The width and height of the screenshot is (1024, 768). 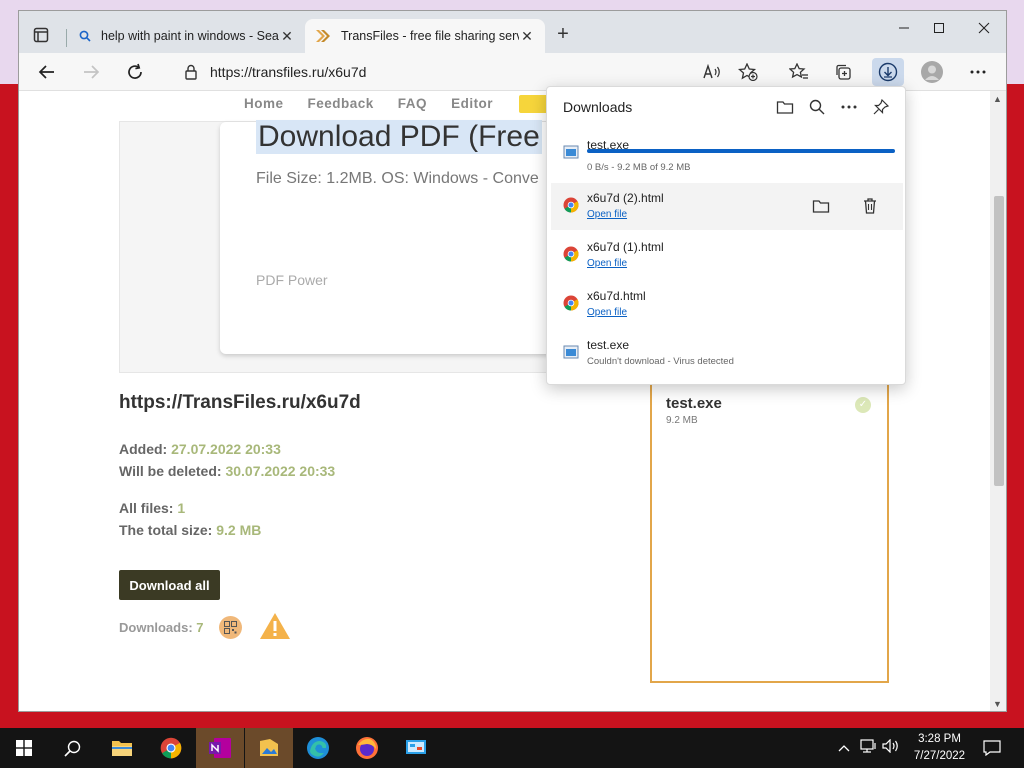 I want to click on taskbar-clock: 3:28 PM 7/27/2022, so click(x=939, y=748).